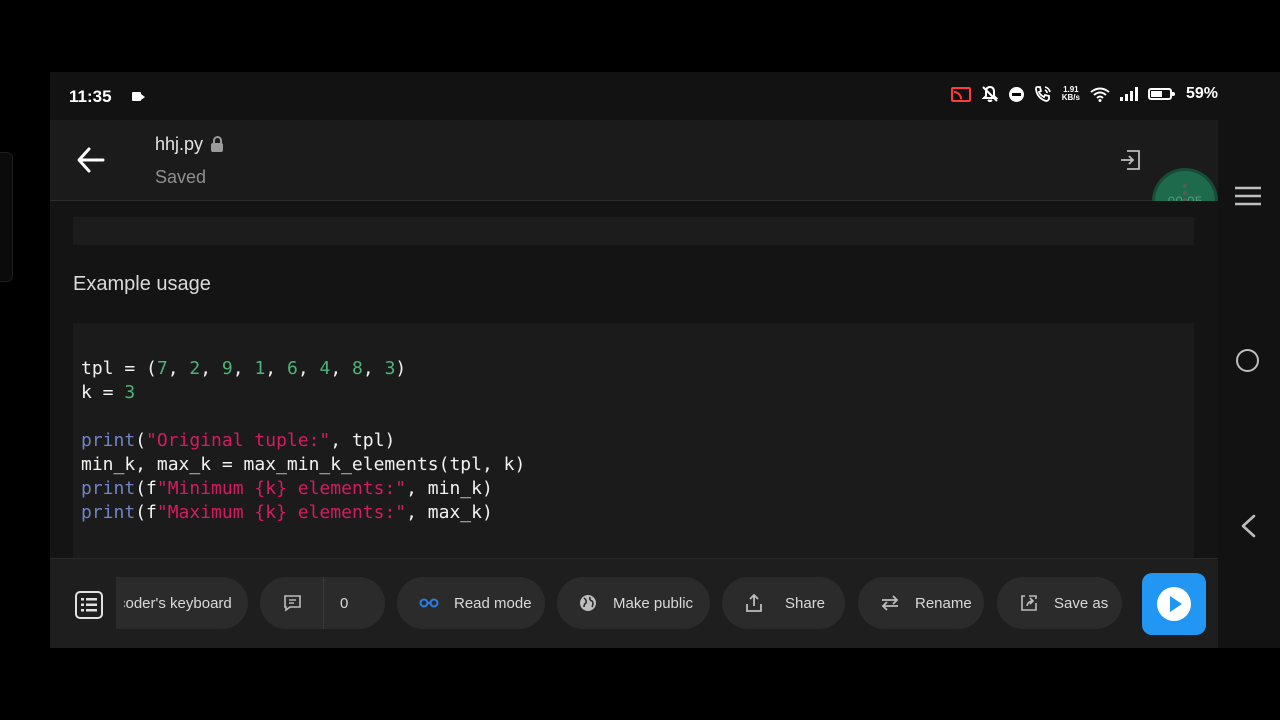 The height and width of the screenshot is (720, 1280). What do you see at coordinates (401, 368) in the screenshot?
I see `code-token: )` at bounding box center [401, 368].